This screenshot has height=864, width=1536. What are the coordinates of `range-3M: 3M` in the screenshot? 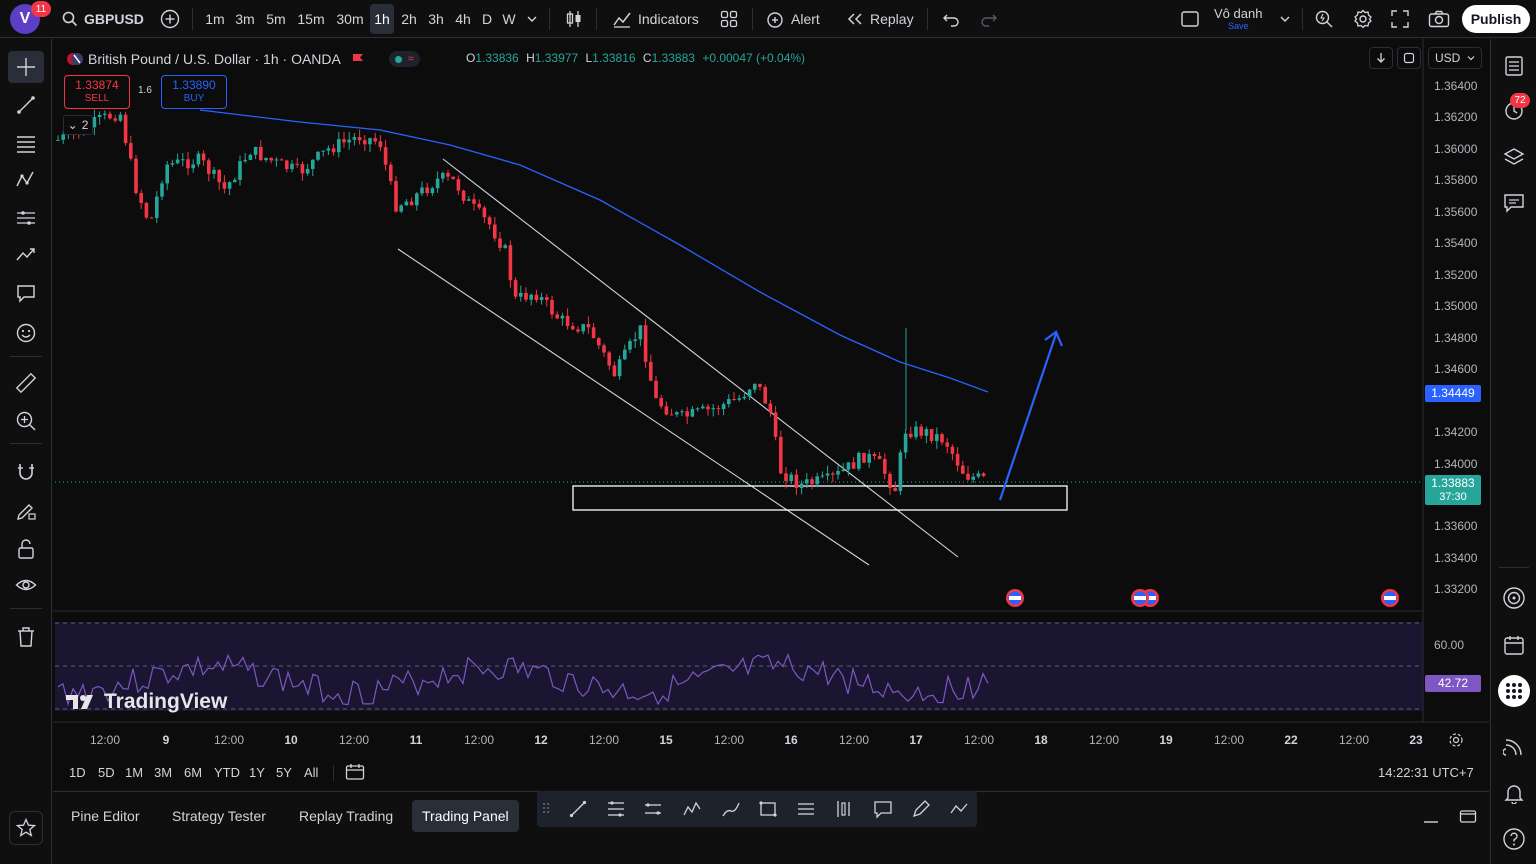 It's located at (163, 772).